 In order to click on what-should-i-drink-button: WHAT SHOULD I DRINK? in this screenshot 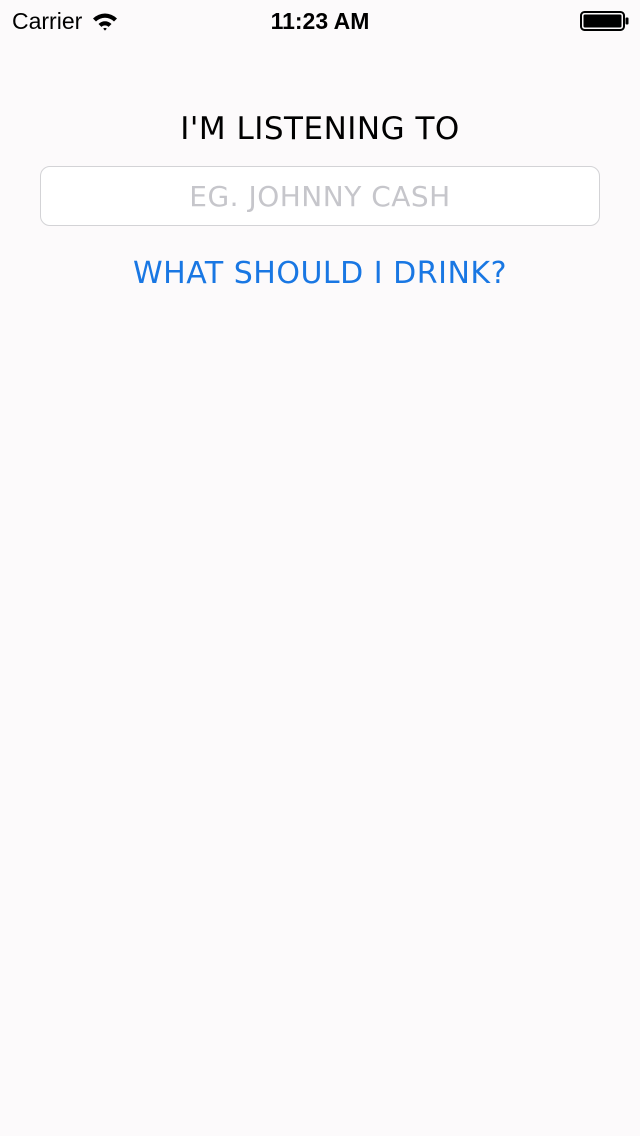, I will do `click(320, 274)`.